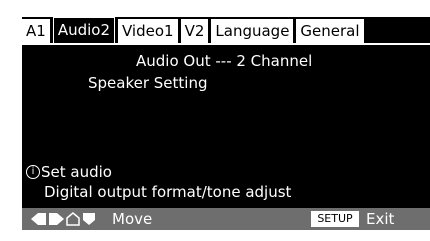  What do you see at coordinates (380, 219) in the screenshot?
I see `exit-label: Exit` at bounding box center [380, 219].